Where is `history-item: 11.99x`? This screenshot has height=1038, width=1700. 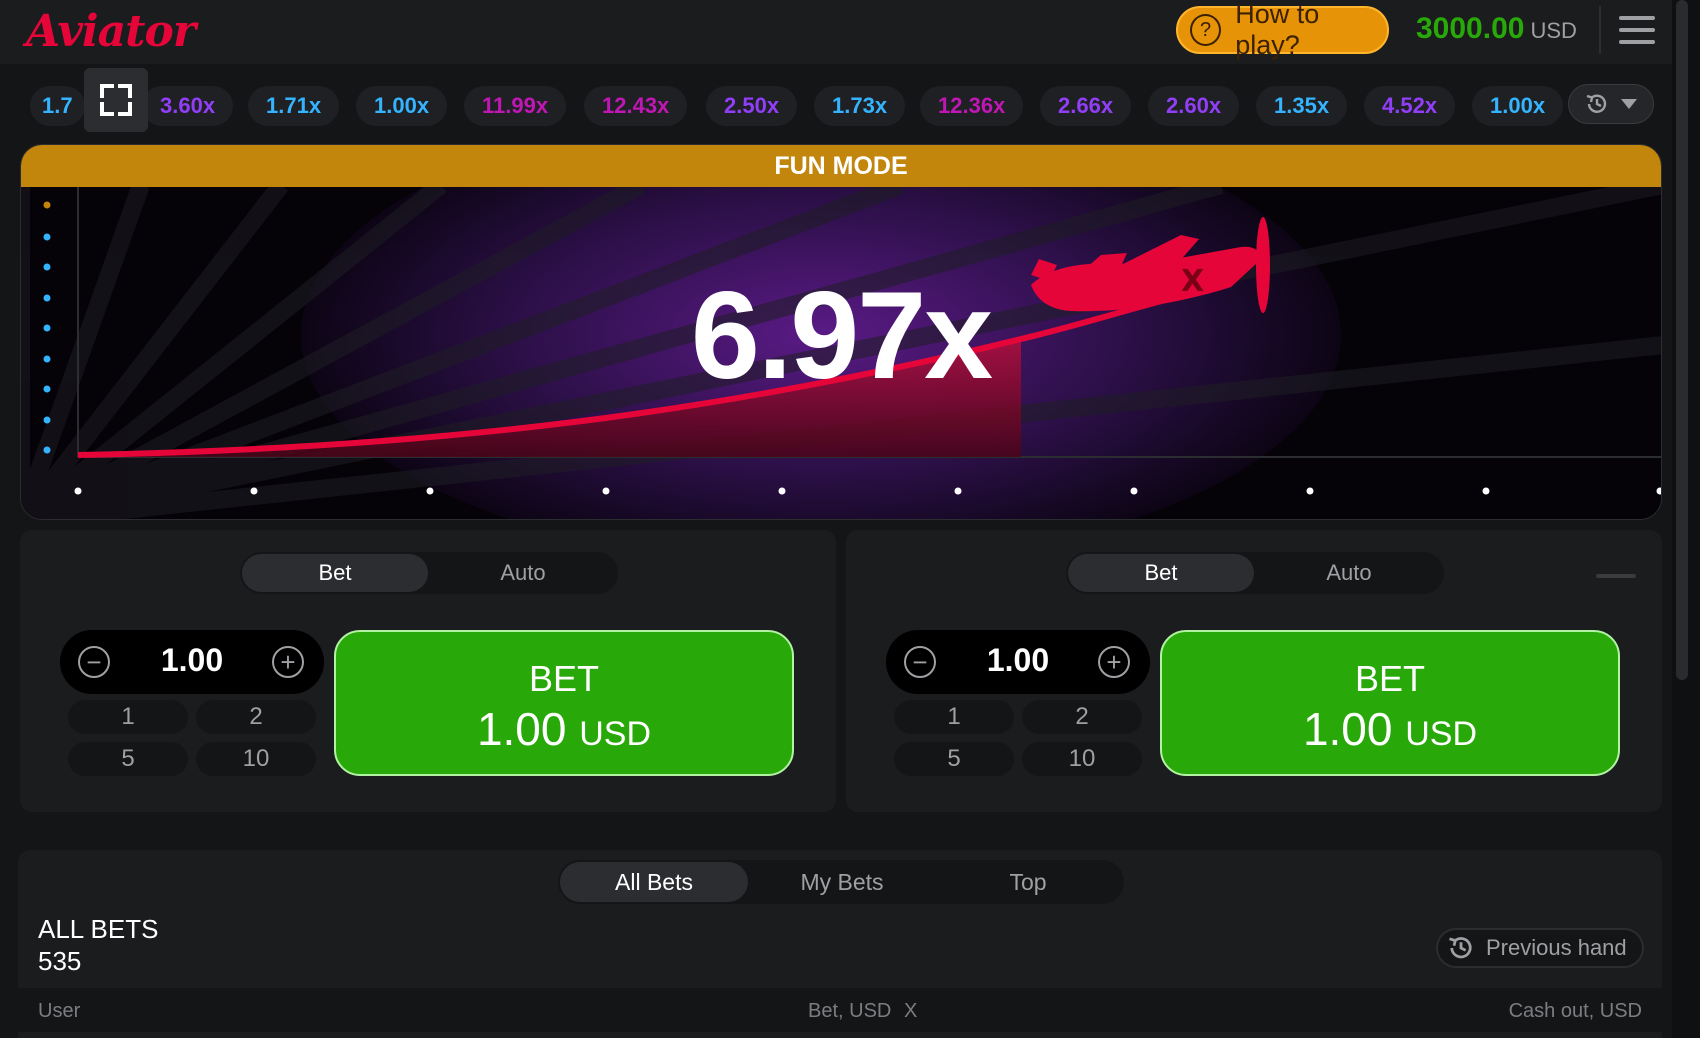
history-item: 11.99x is located at coordinates (515, 106).